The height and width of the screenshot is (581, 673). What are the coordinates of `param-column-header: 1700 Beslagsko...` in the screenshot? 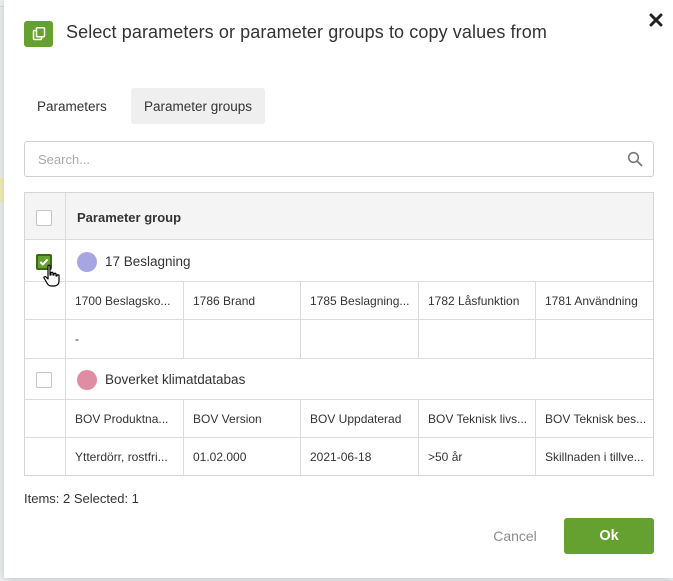 It's located at (123, 301).